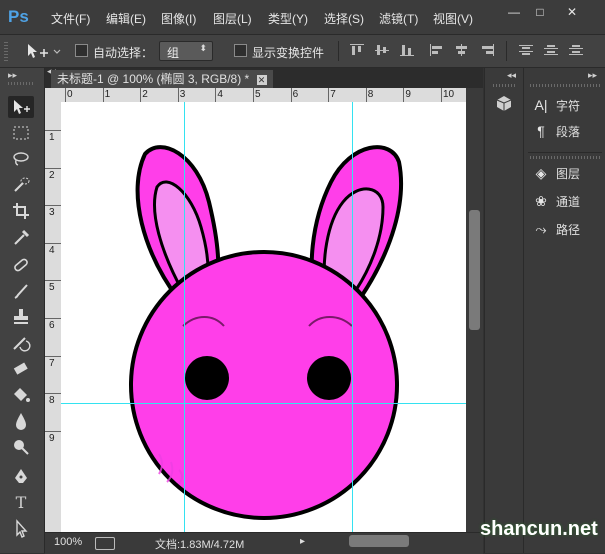 Image resolution: width=605 pixels, height=554 pixels. Describe the element at coordinates (514, 12) in the screenshot. I see `minimize-button: —` at that location.